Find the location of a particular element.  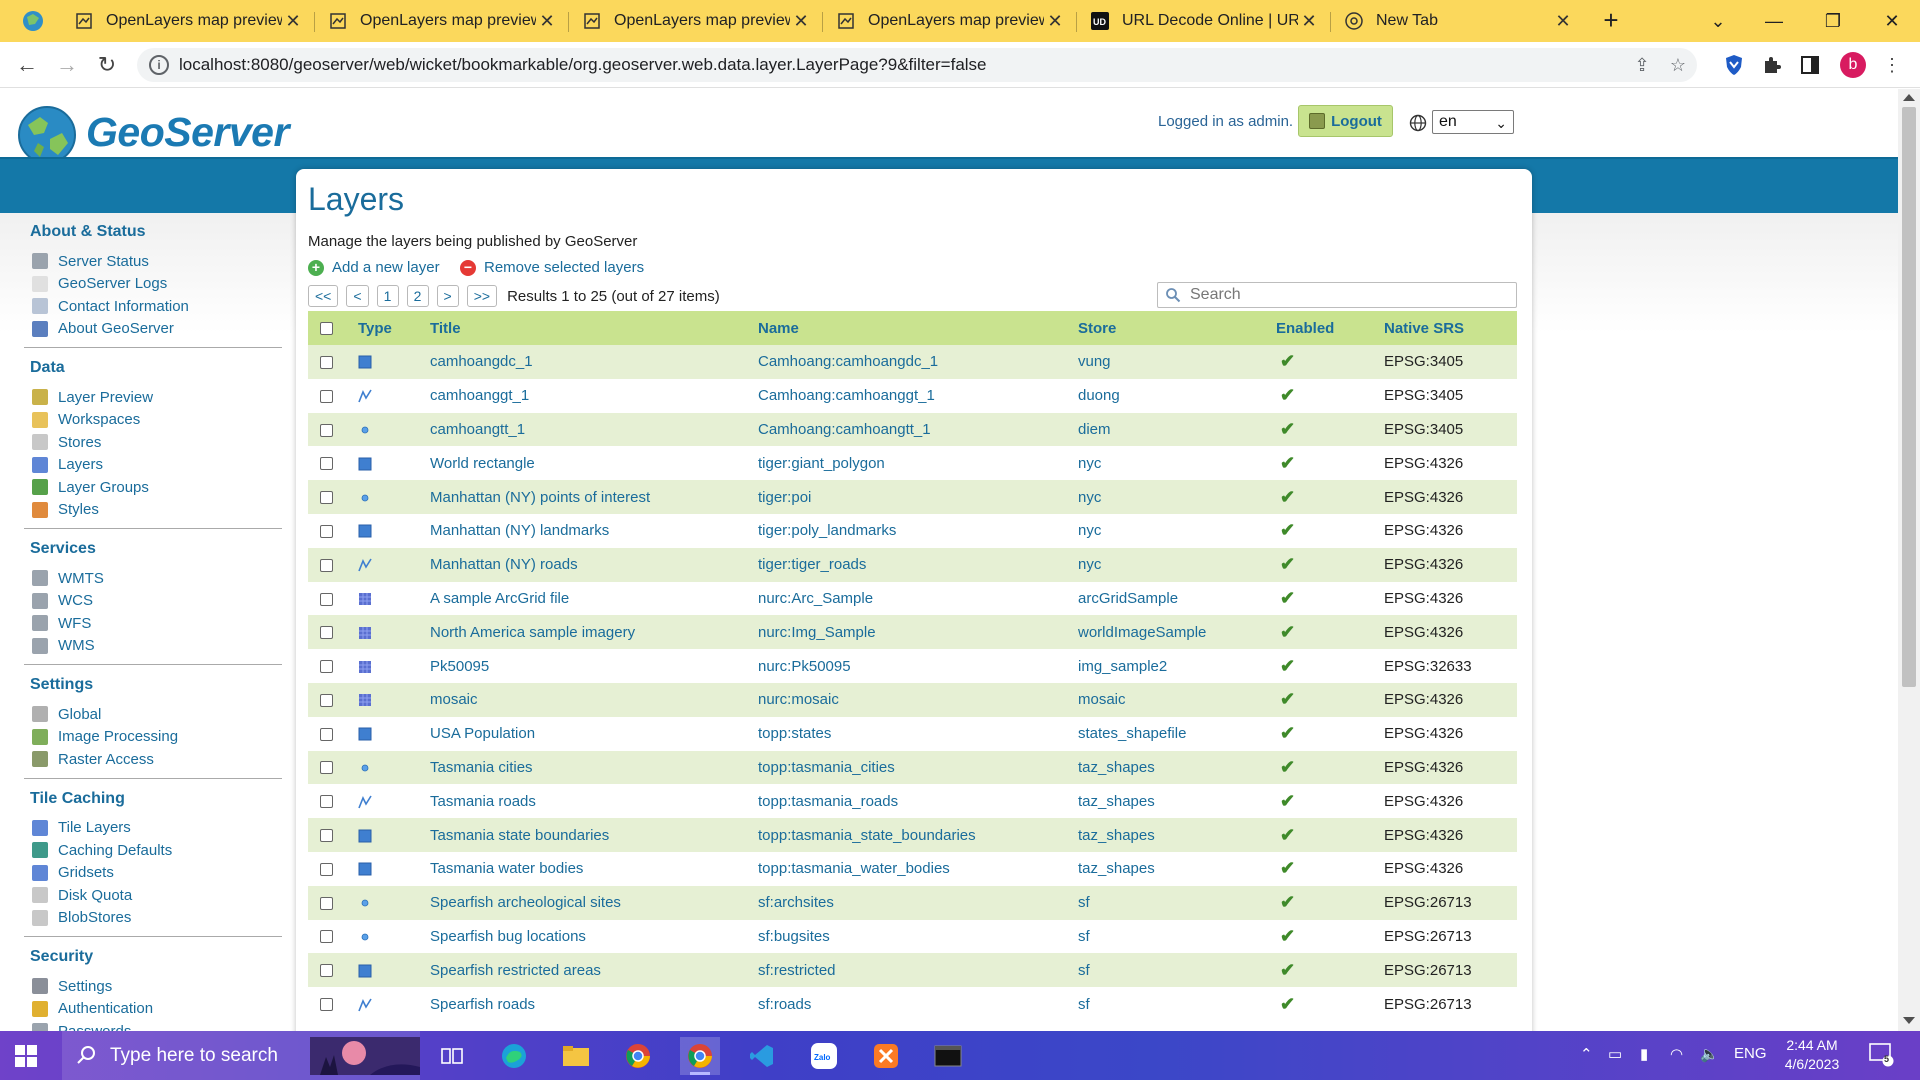

sidebar-item: WMS is located at coordinates (153, 646).